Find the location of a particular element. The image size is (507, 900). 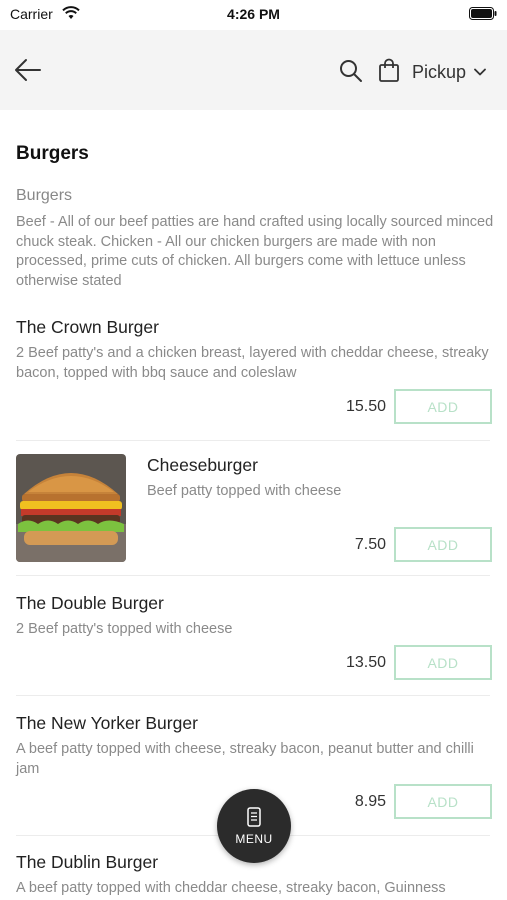

item-title: The Dublin Burger is located at coordinates (87, 862).